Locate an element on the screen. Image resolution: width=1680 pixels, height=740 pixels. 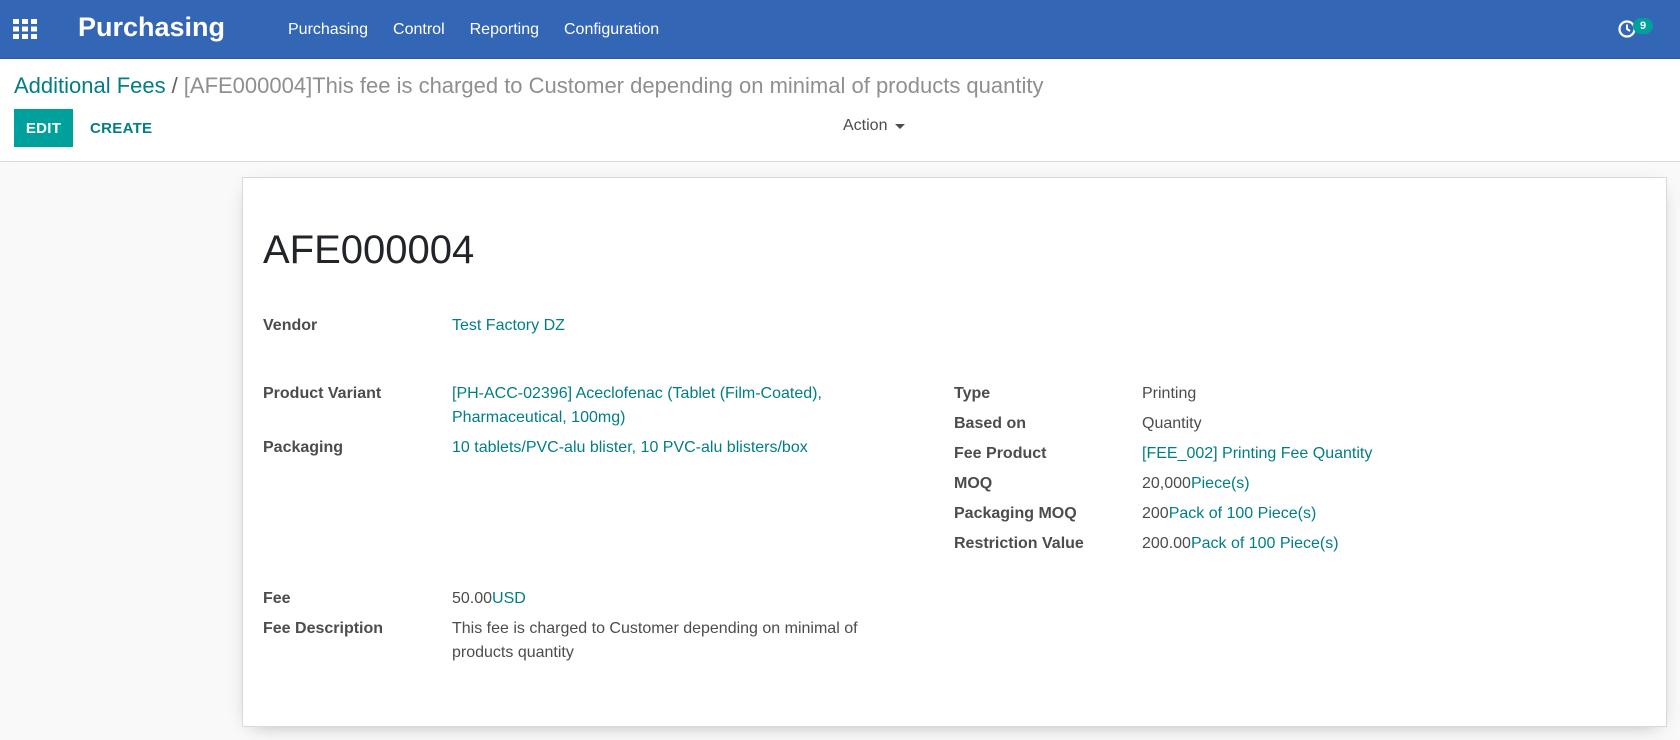
restriction-value-field: 200.00Pack of 100 Piece(s) is located at coordinates (1240, 544).